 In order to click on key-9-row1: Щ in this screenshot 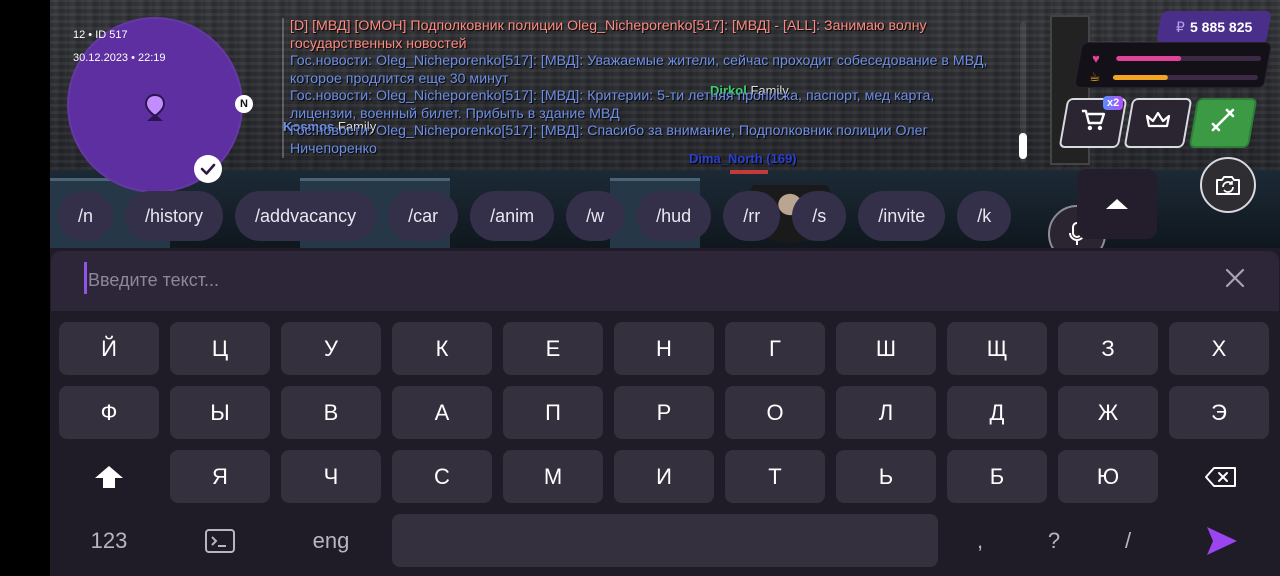, I will do `click(997, 348)`.